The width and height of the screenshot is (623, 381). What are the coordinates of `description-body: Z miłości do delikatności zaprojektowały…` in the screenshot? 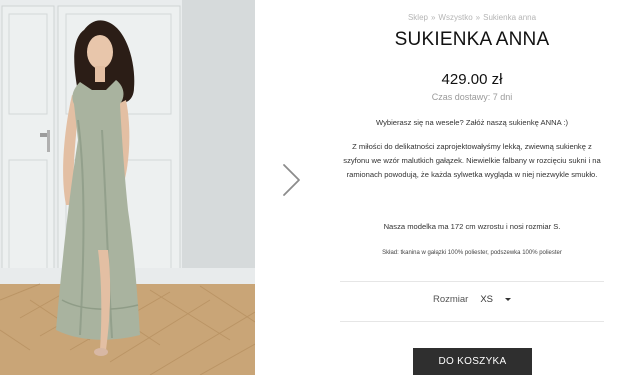 It's located at (472, 161).